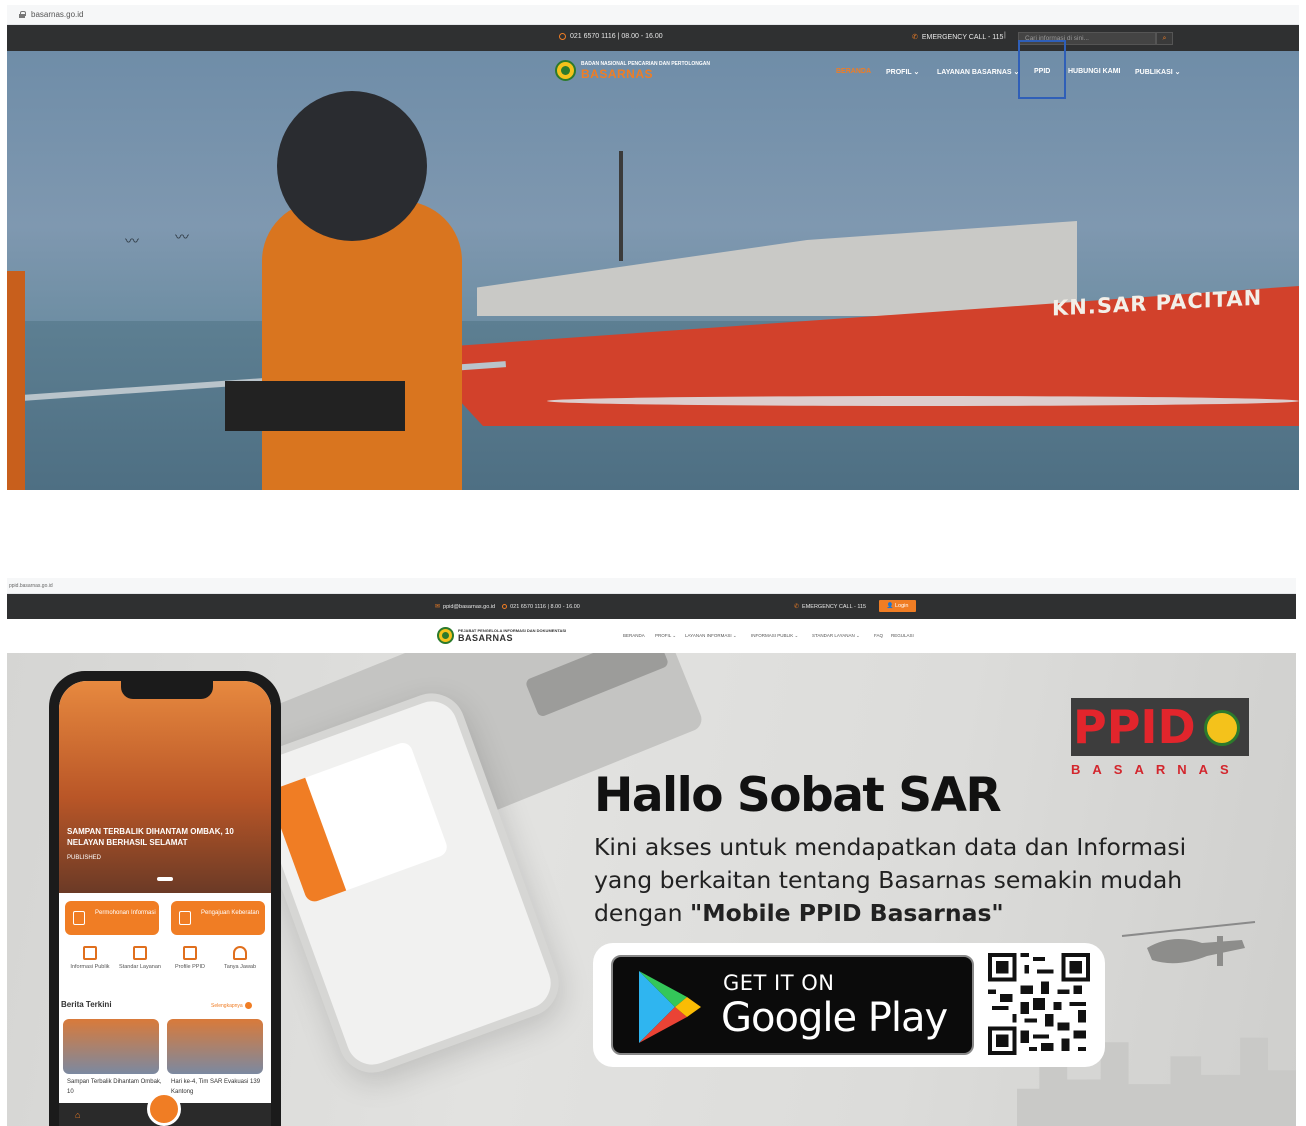 The image size is (1306, 1126). Describe the element at coordinates (923, 401) in the screenshot. I see `ship-wake` at that location.